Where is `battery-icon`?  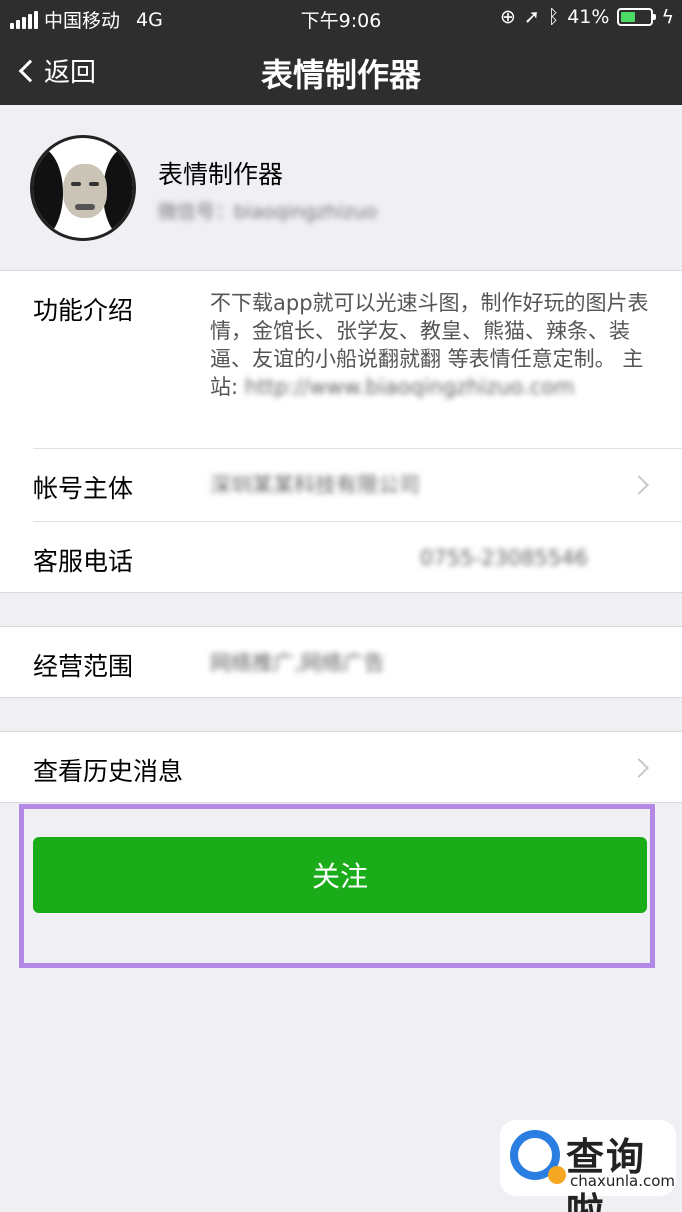
battery-icon is located at coordinates (637, 17).